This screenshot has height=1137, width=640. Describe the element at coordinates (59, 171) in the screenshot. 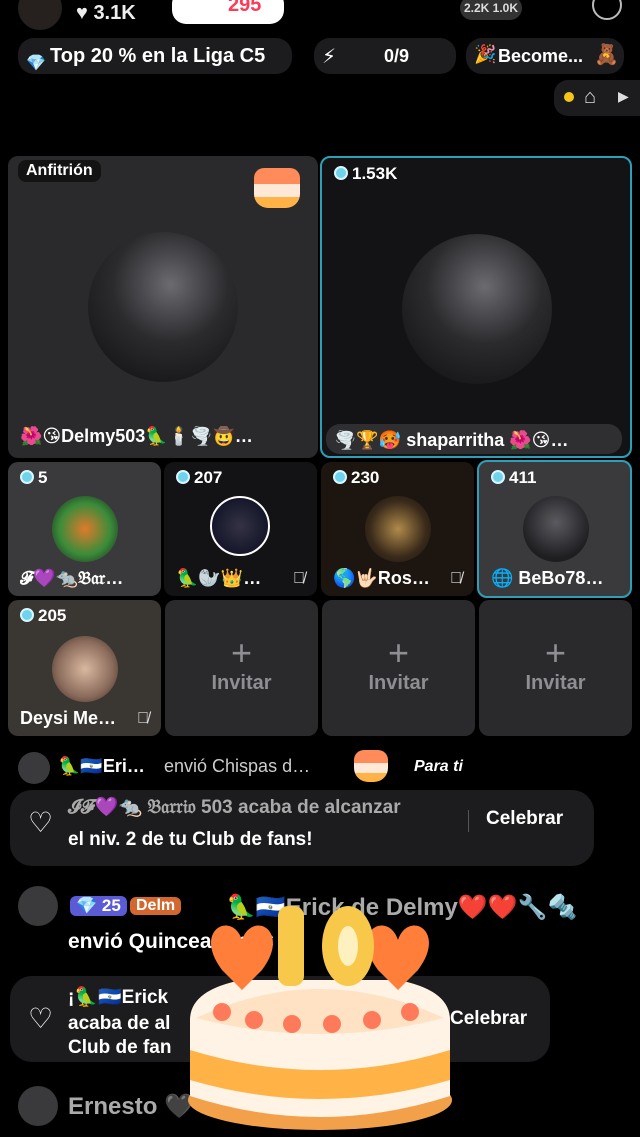

I see `host-tag: Anfitrión` at that location.